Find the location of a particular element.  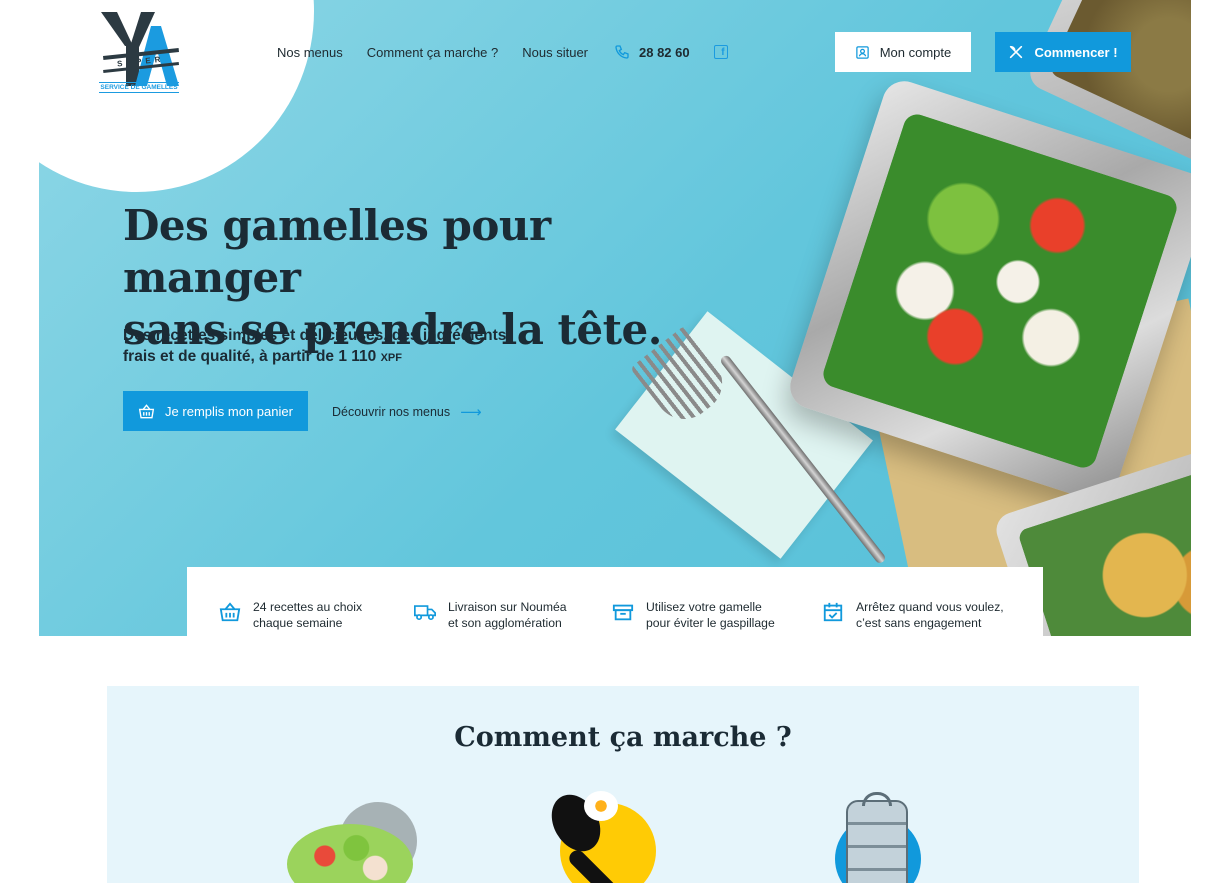

hero-title-line1: Des gamelles pour manger is located at coordinates (337, 251).